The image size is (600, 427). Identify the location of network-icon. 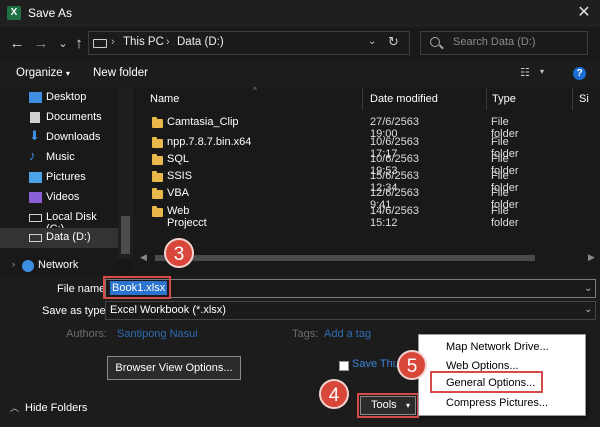
(28, 266).